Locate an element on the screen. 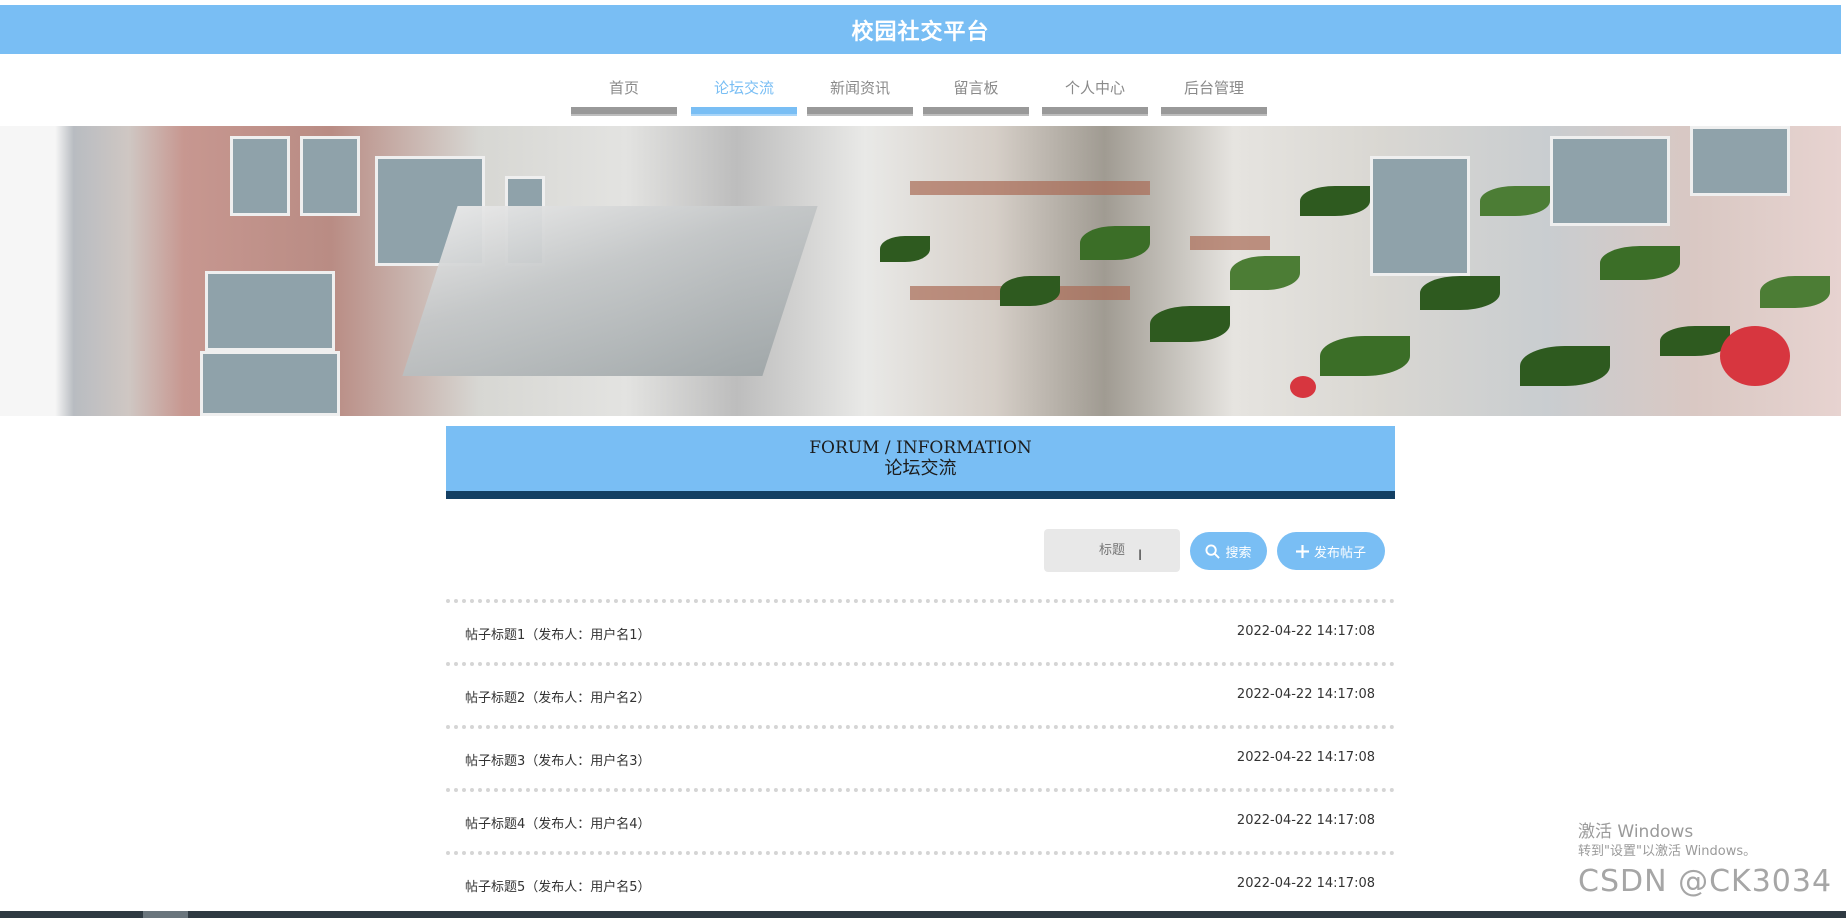 The width and height of the screenshot is (1846, 918). nav-item-home: 首页 is located at coordinates (624, 94).